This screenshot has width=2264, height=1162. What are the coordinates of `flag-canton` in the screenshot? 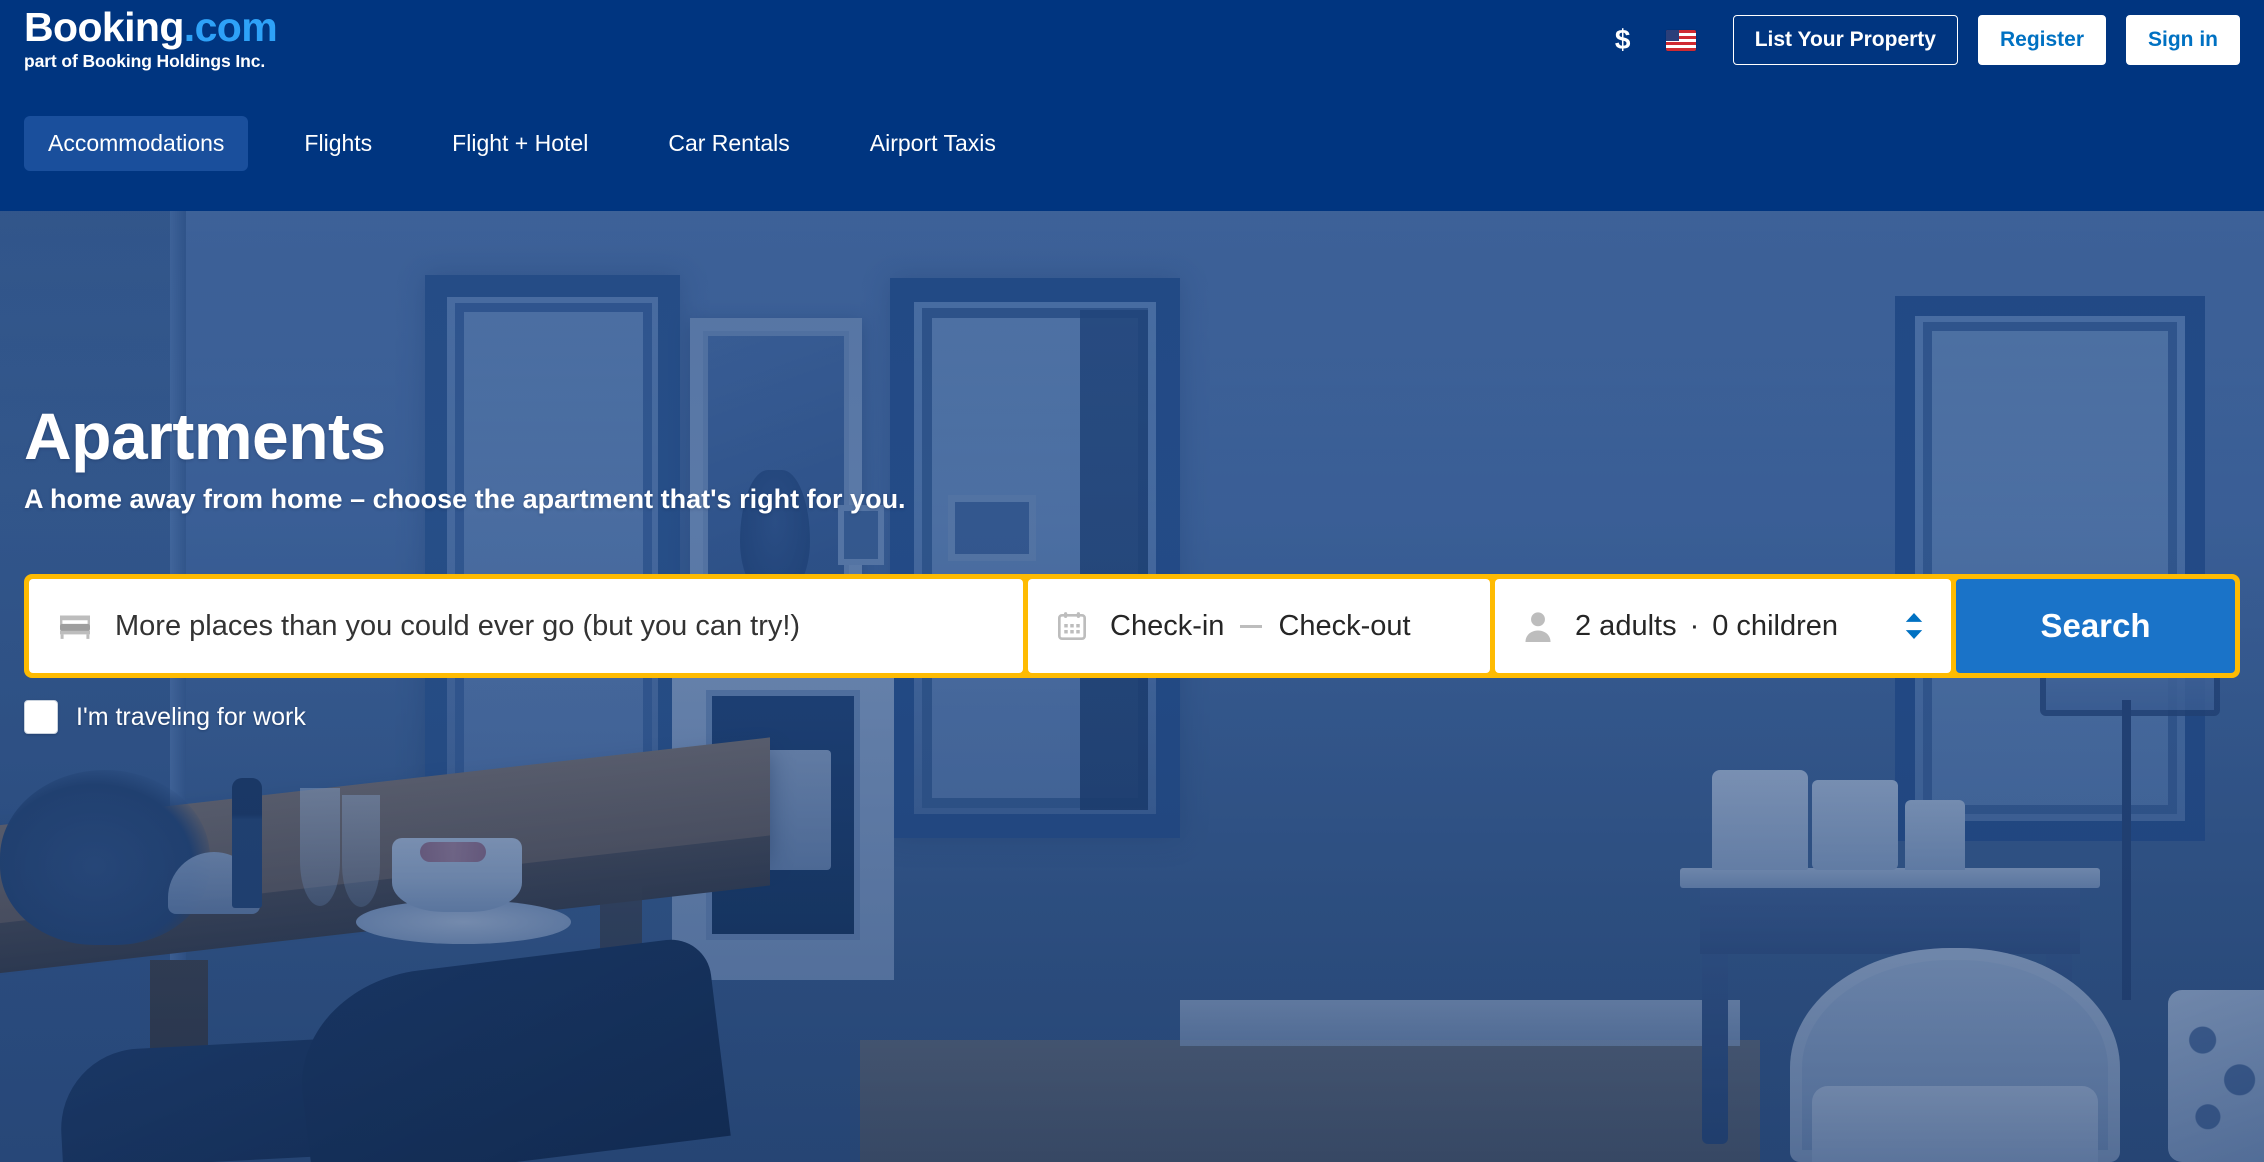 It's located at (1672, 35).